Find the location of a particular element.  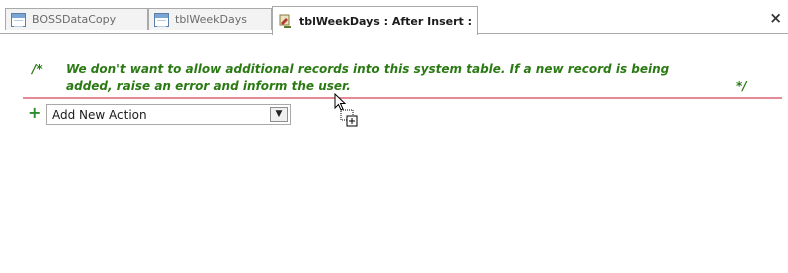

tab-label: tblWeekDays is located at coordinates (211, 19).